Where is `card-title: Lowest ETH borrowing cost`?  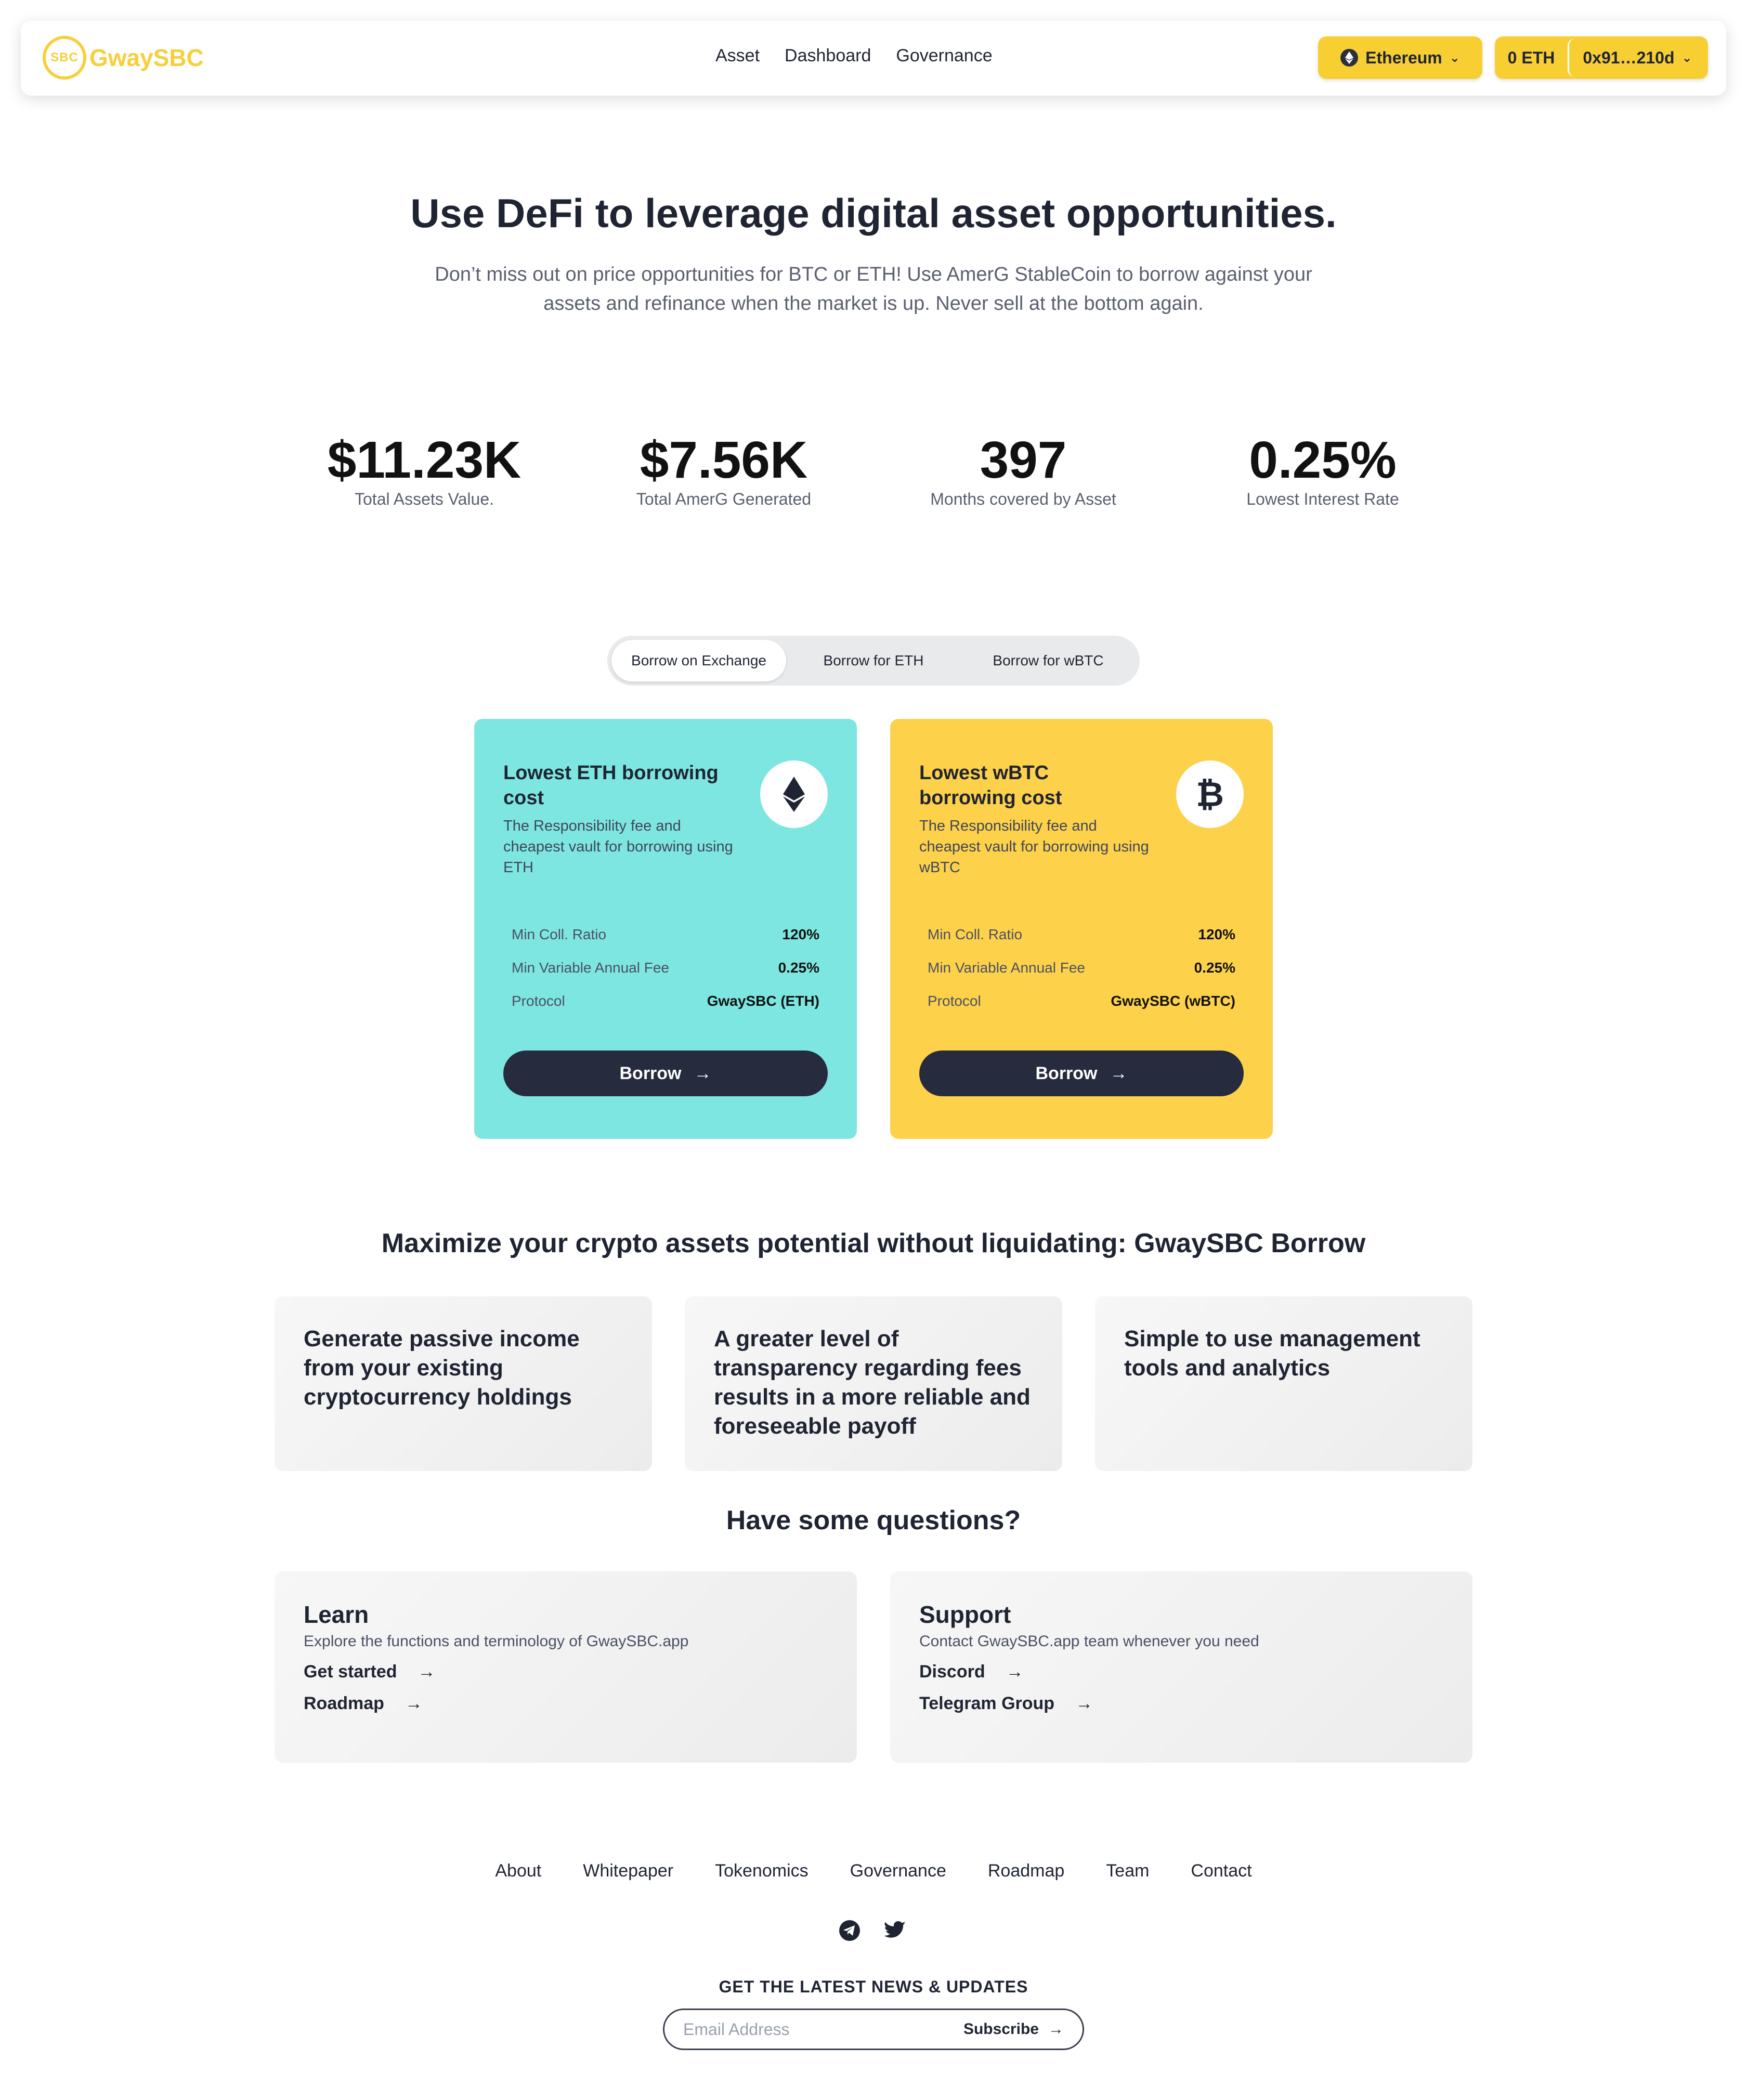
card-title: Lowest ETH borrowing cost is located at coordinates (611, 785).